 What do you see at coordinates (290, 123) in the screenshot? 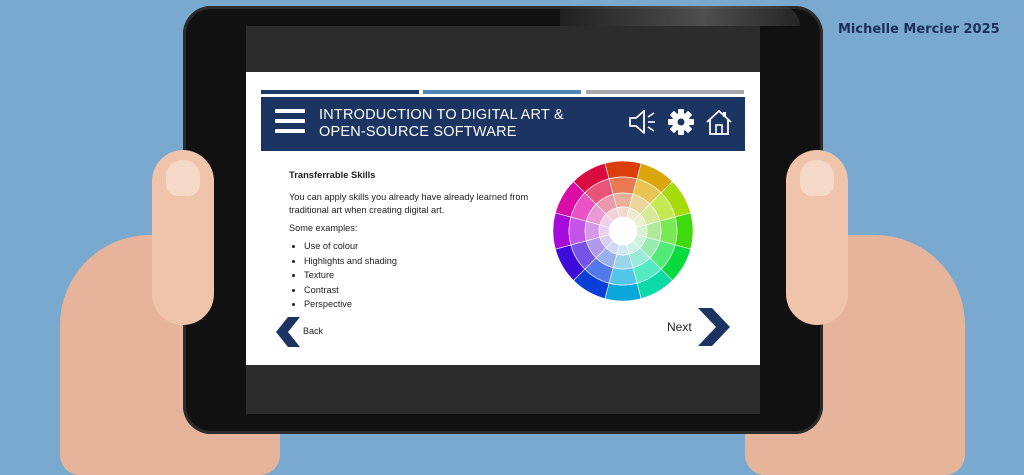
I see `menu-icon` at bounding box center [290, 123].